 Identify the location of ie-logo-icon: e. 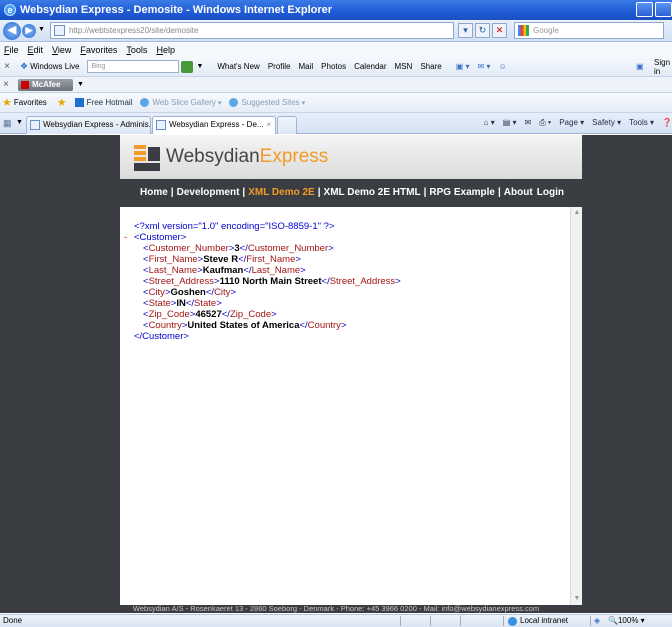
(10, 10).